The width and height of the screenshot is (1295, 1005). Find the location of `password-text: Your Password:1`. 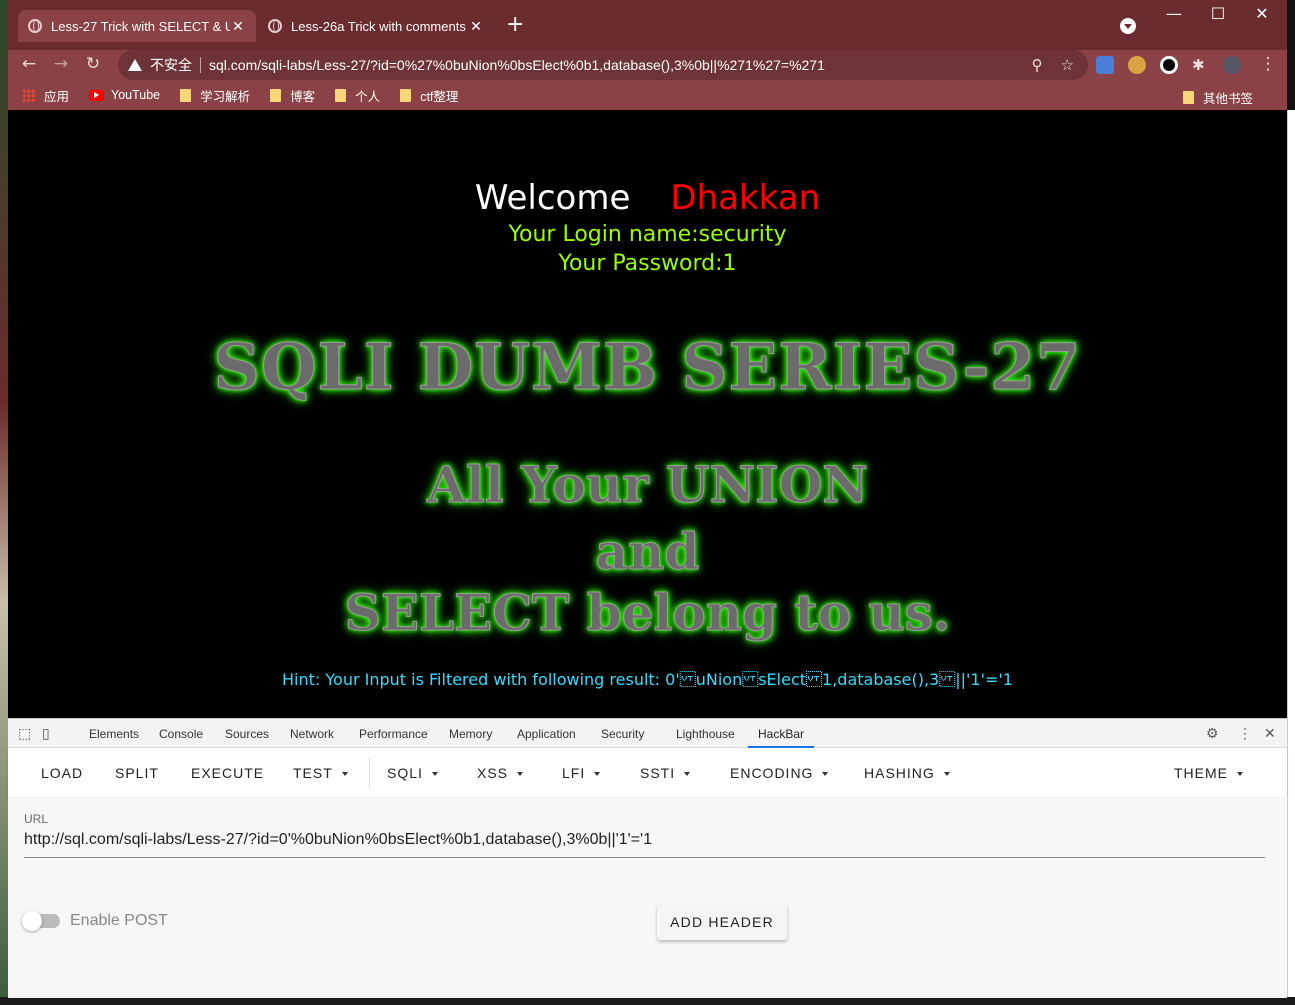

password-text: Your Password:1 is located at coordinates (647, 263).